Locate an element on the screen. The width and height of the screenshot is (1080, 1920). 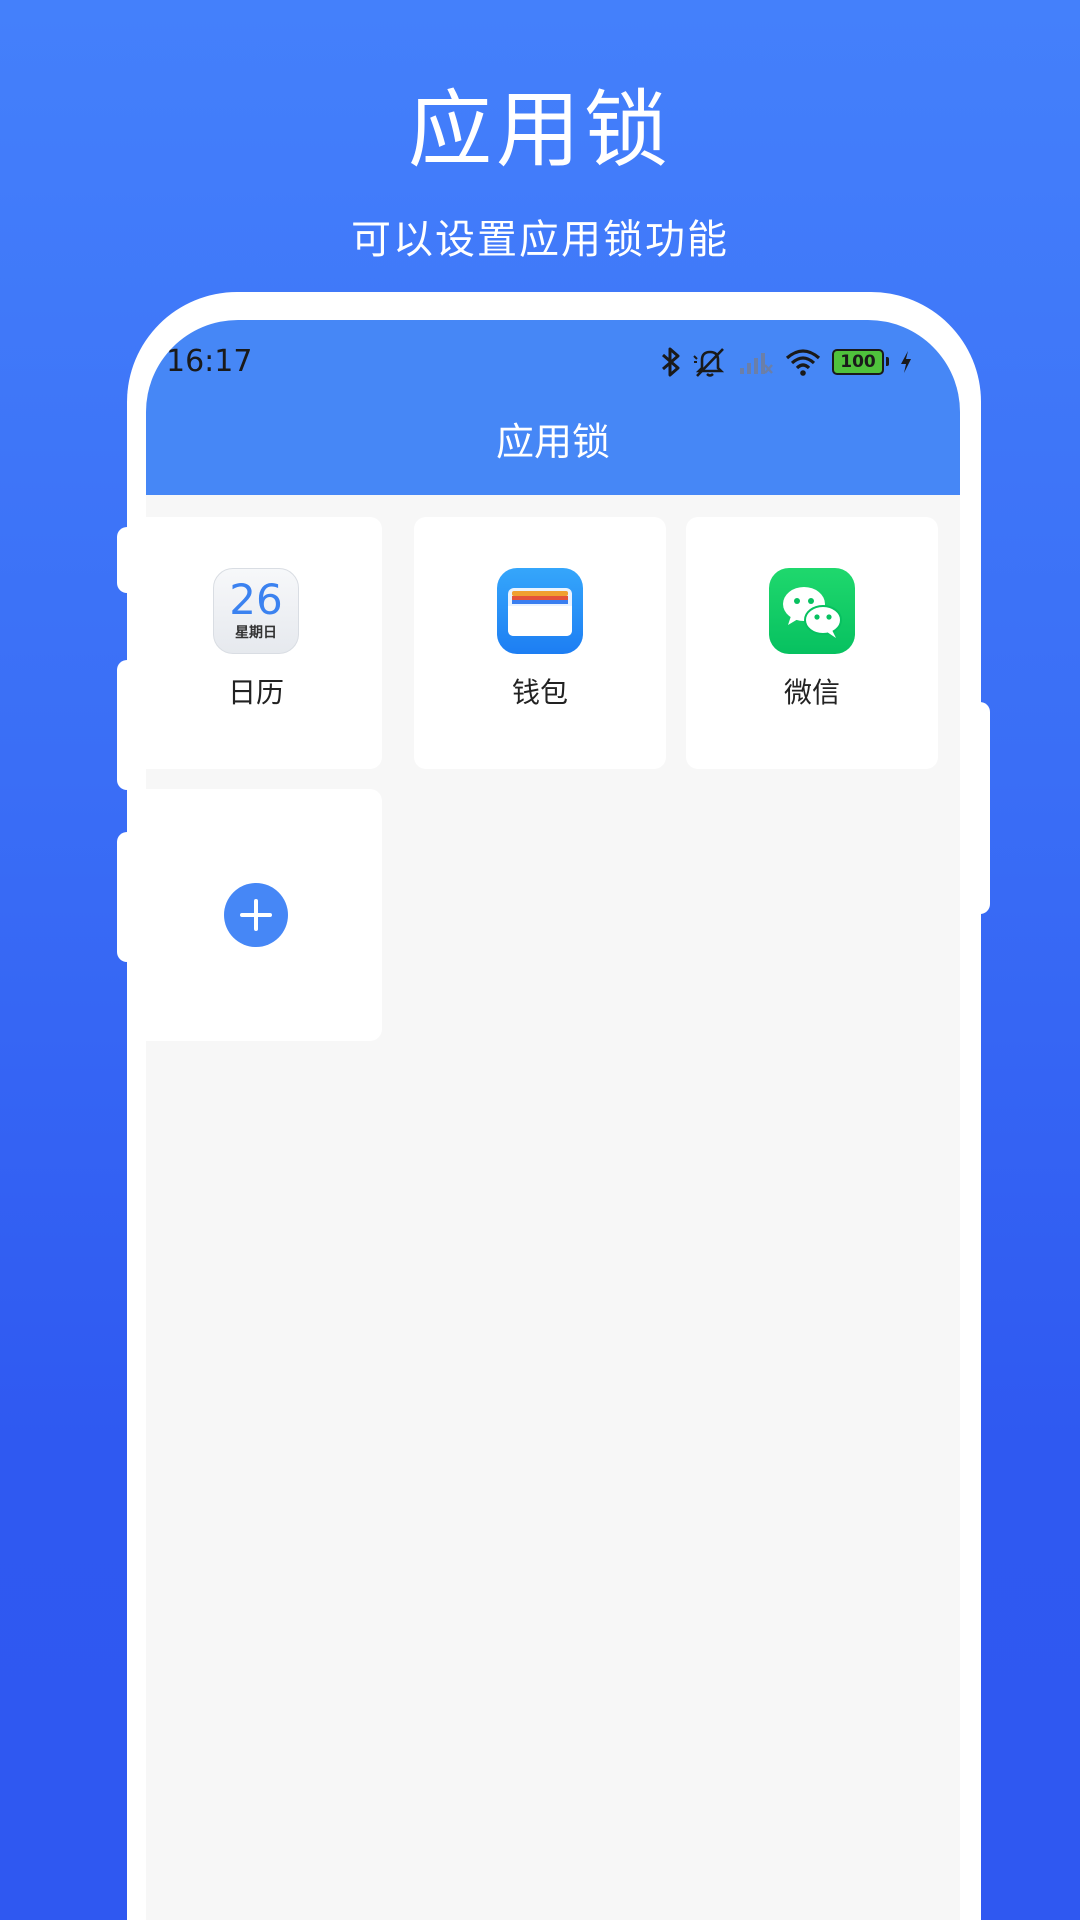
signal-icon is located at coordinates (756, 363).